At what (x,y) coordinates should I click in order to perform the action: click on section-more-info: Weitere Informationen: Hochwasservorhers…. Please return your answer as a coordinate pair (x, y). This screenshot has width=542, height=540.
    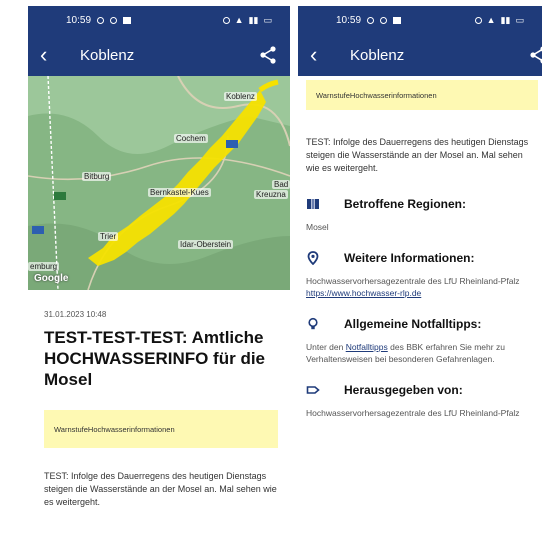
    Looking at the image, I should click on (420, 275).